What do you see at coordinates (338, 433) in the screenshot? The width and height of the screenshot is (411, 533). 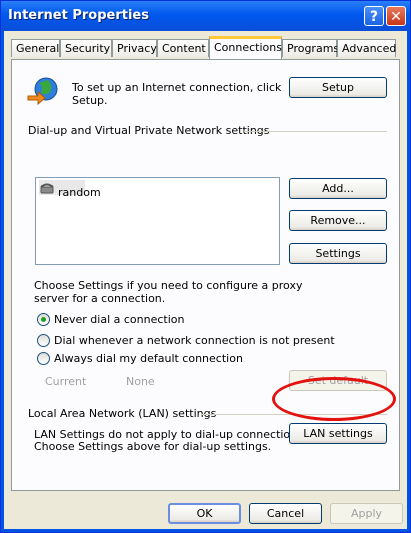 I see `lan-settings-button: LAN settings` at bounding box center [338, 433].